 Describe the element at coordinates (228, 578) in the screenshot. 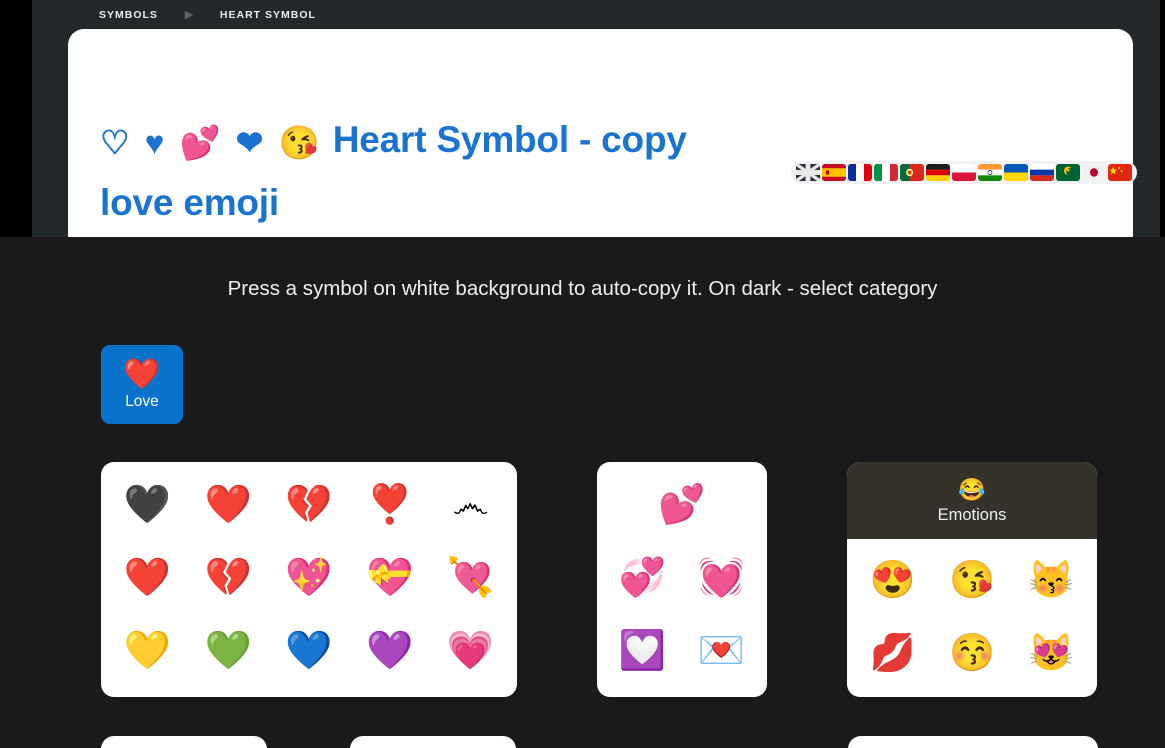

I see `symbol-broken-heart: 💔` at that location.